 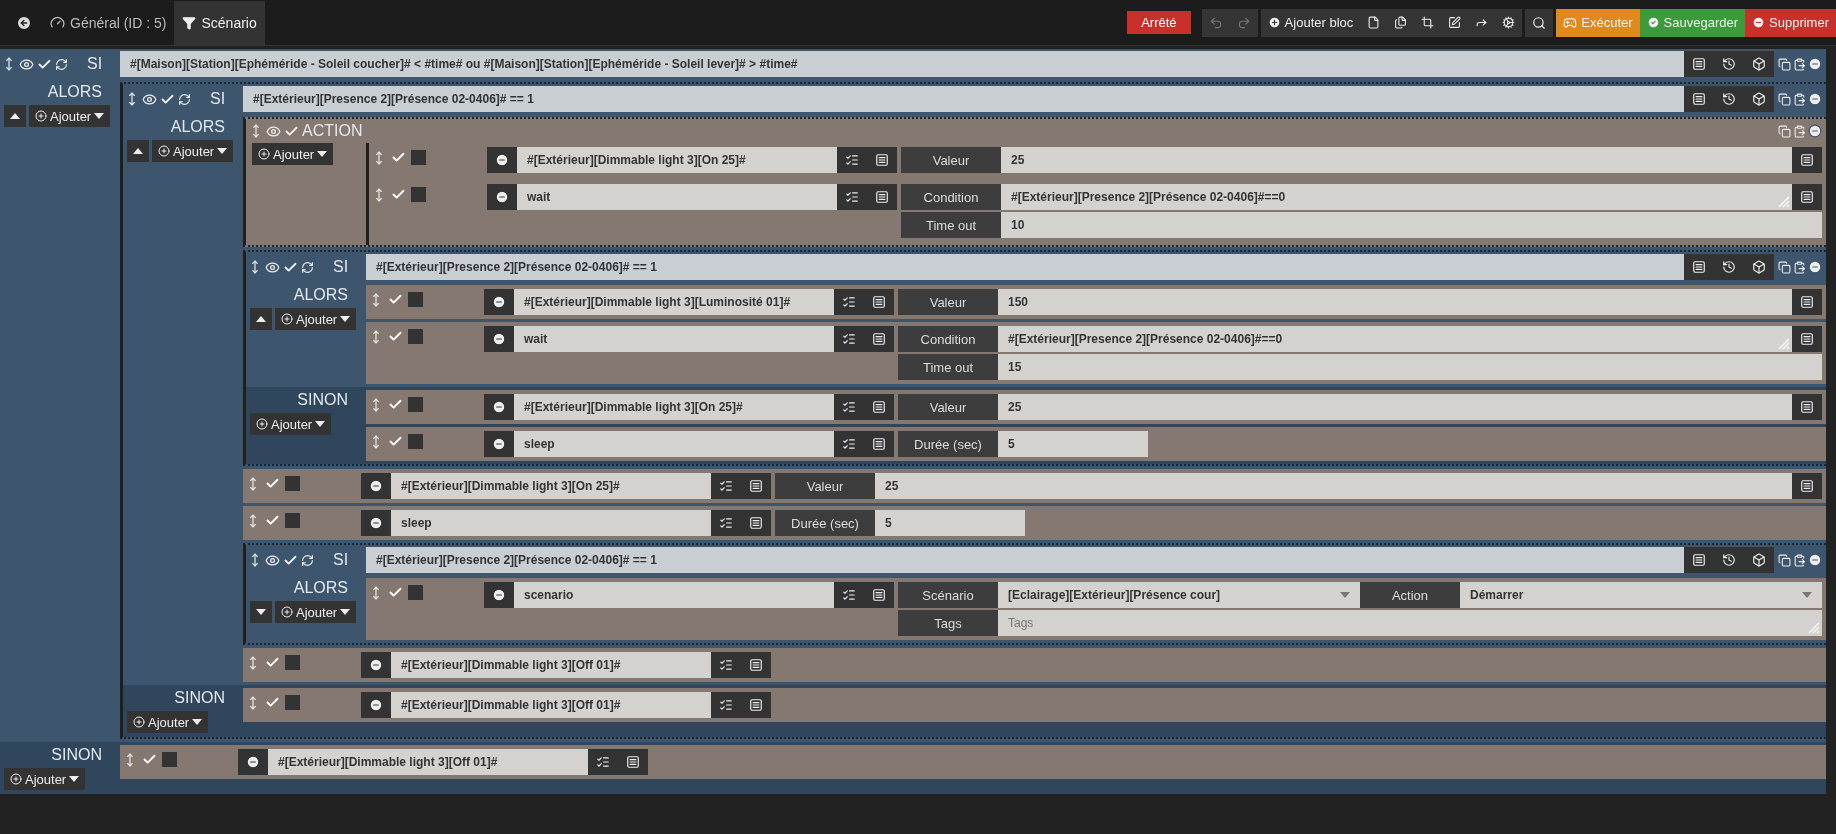 What do you see at coordinates (674, 302) in the screenshot?
I see `command-field: #[Extérieur][Dimmable light 3][Luminosité 01]#` at bounding box center [674, 302].